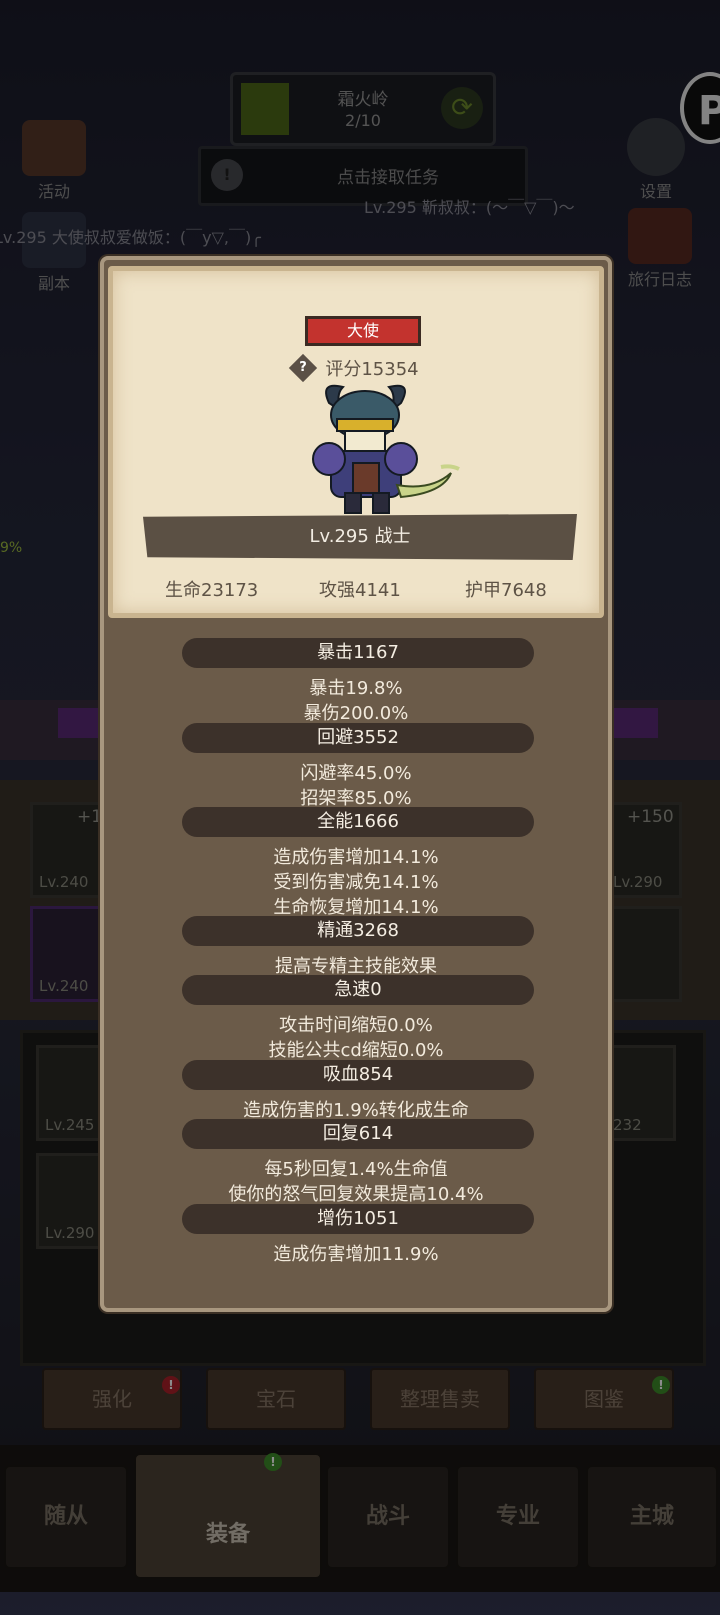 The width and height of the screenshot is (720, 1615). I want to click on stat-detail: 造成伤害增加11.9%, so click(356, 1254).